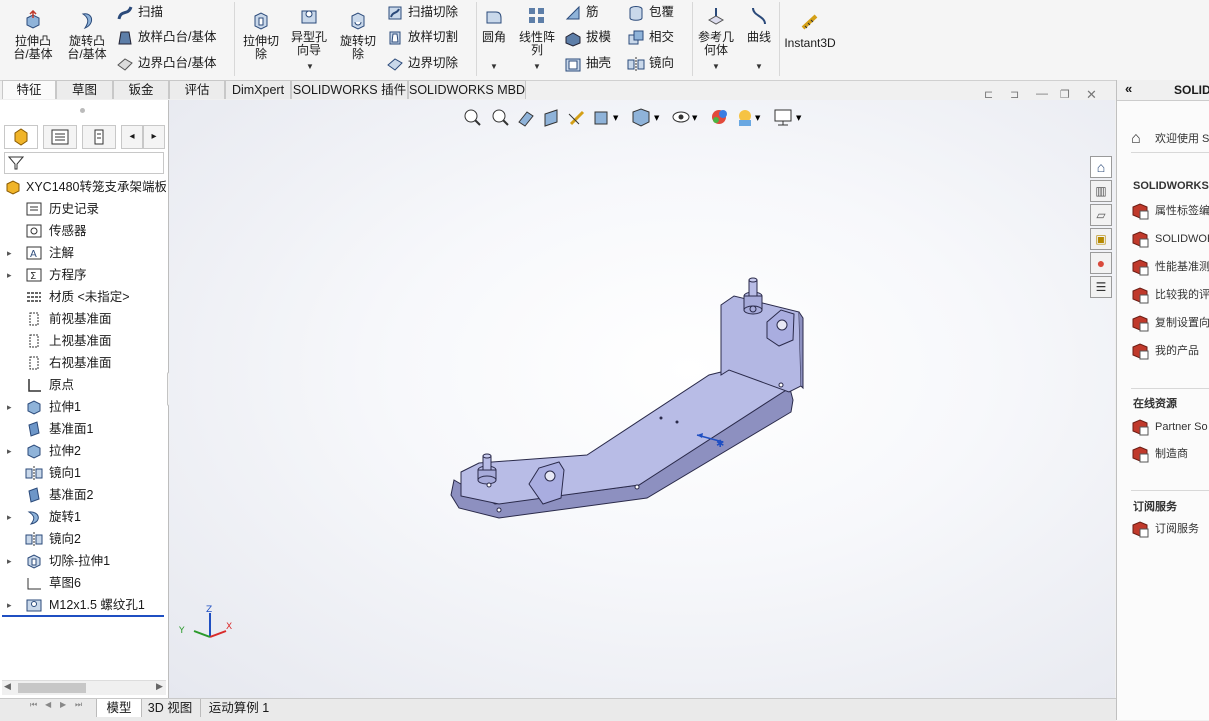 This screenshot has width=1209, height=721. What do you see at coordinates (716, 31) in the screenshot?
I see `reference-geometry-button: 参考几 何体` at bounding box center [716, 31].